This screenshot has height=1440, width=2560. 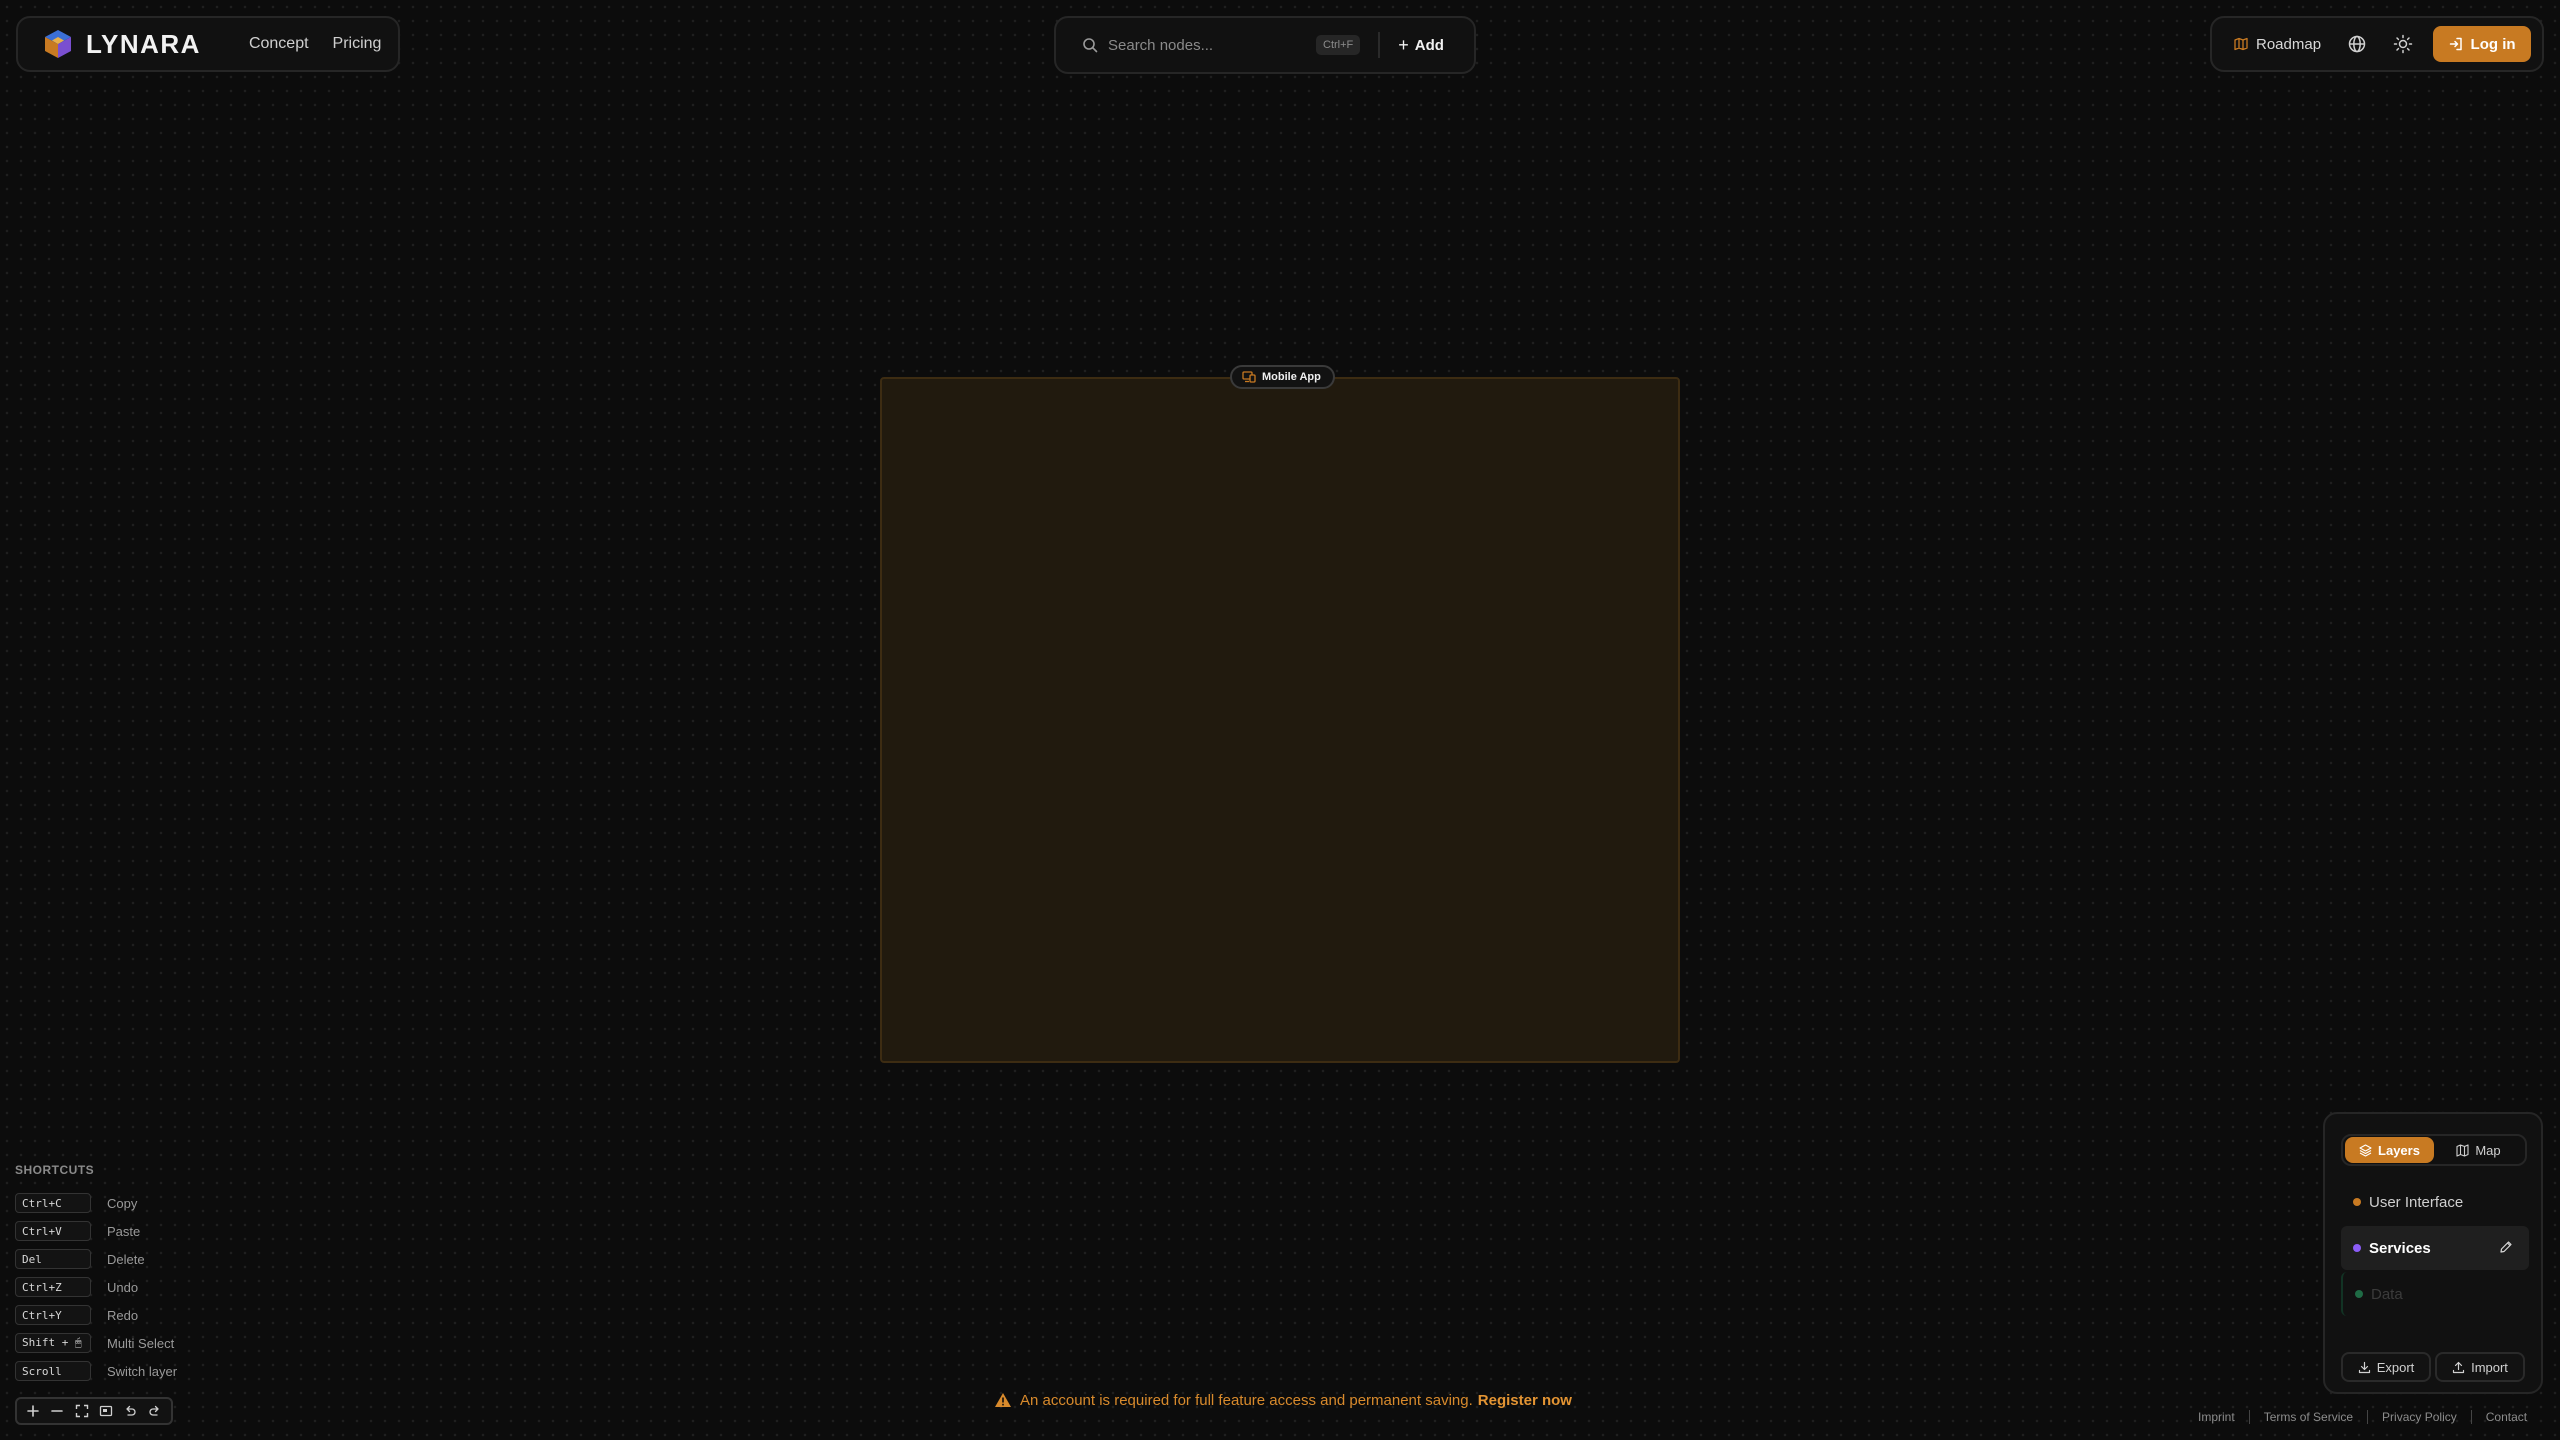 I want to click on lynara-logo-icon, so click(x=58, y=44).